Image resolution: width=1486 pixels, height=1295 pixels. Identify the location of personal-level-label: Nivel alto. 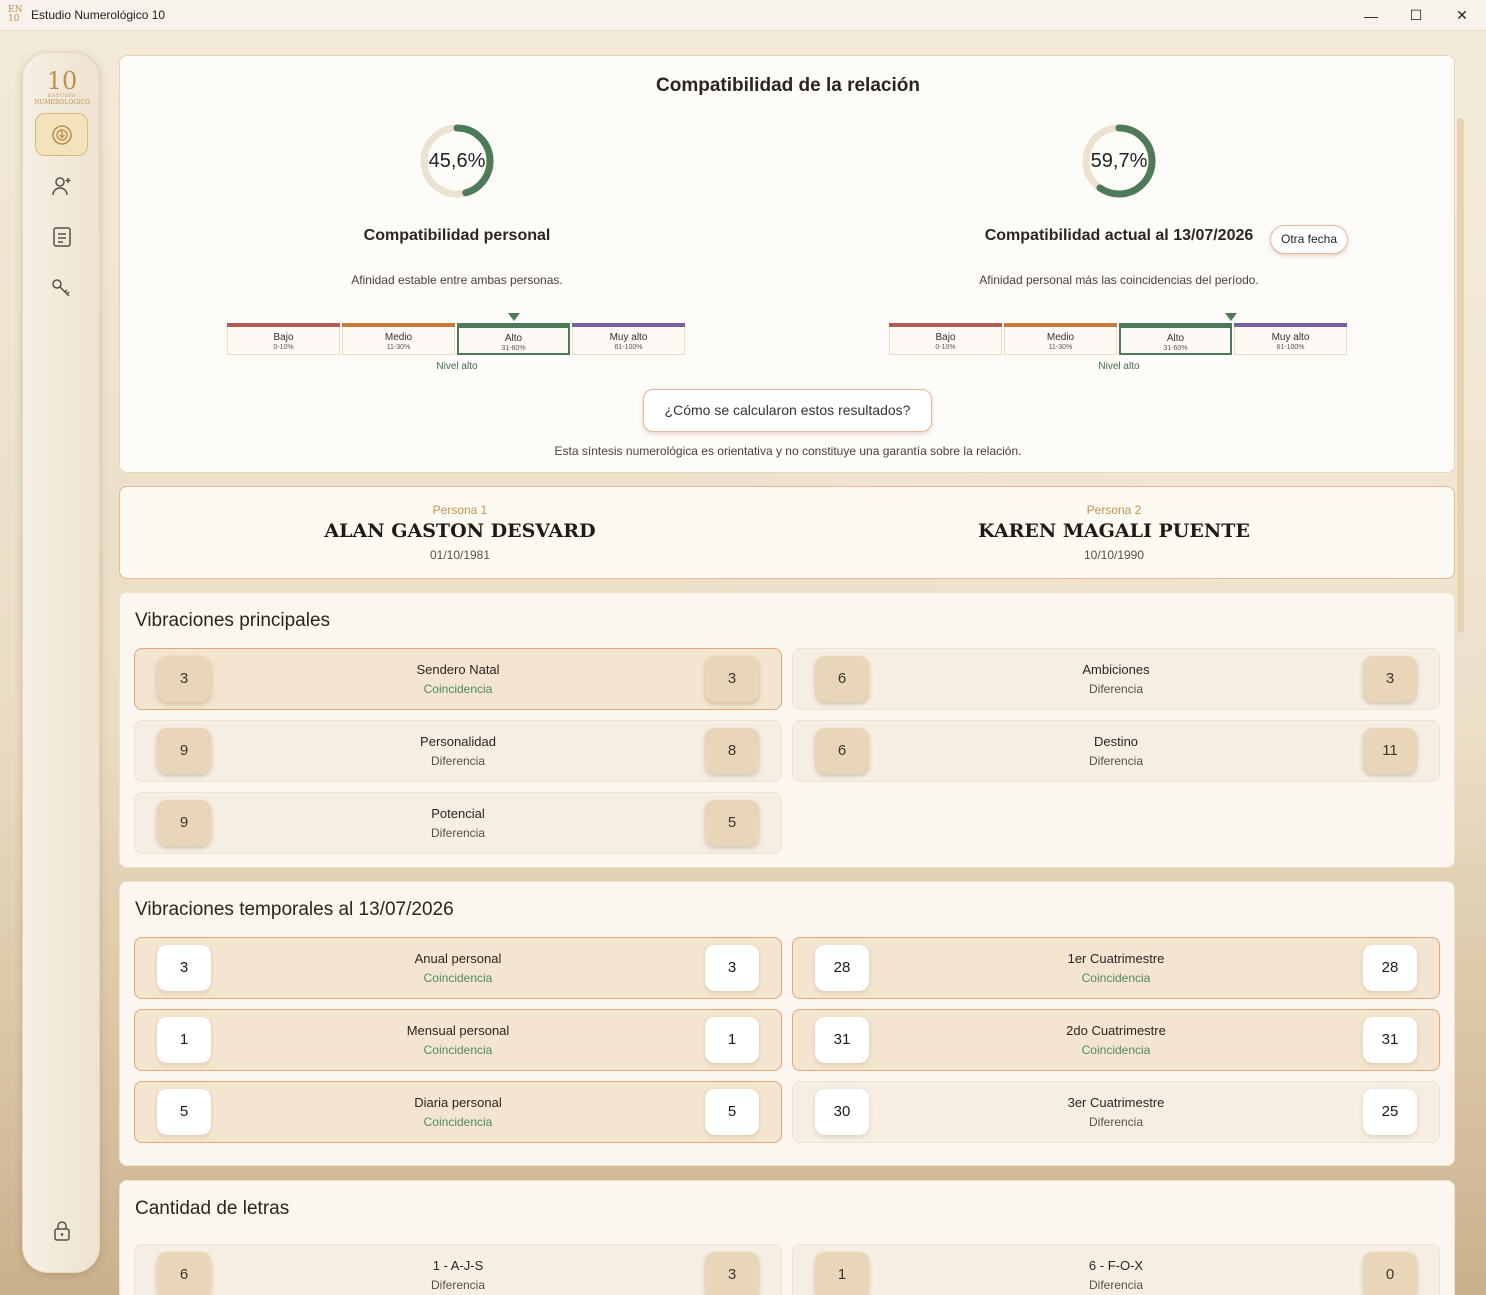
(457, 366).